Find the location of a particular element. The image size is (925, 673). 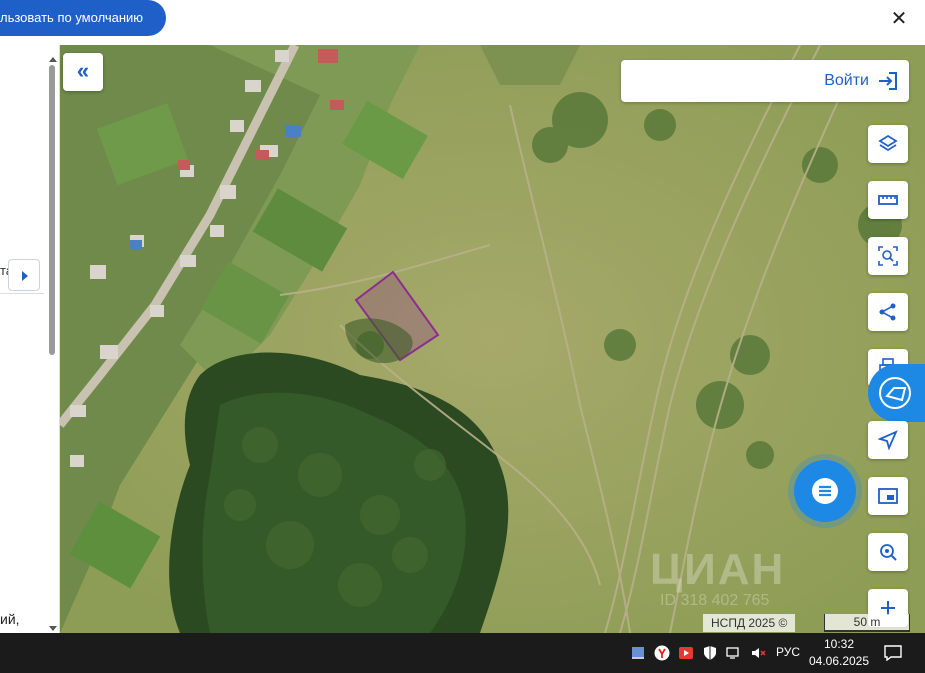

search-area-icon is located at coordinates (888, 256).